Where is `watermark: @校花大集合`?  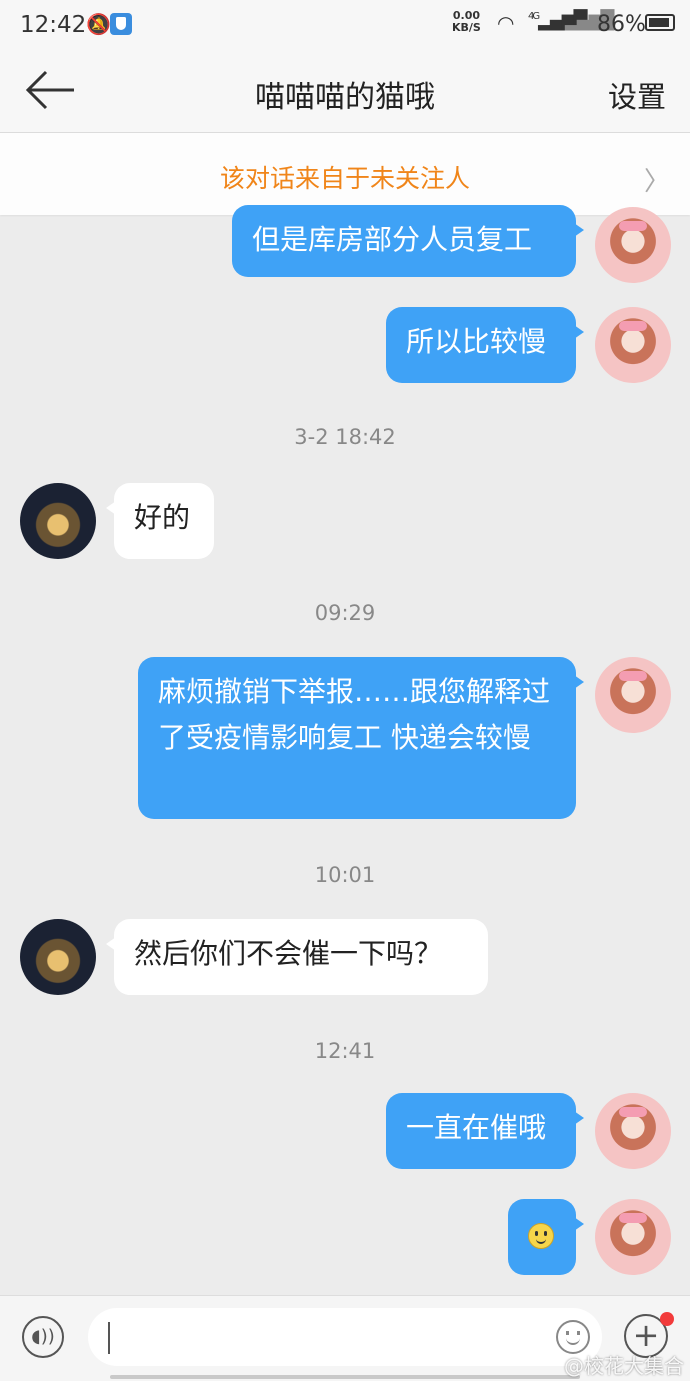 watermark: @校花大集合 is located at coordinates (624, 1366).